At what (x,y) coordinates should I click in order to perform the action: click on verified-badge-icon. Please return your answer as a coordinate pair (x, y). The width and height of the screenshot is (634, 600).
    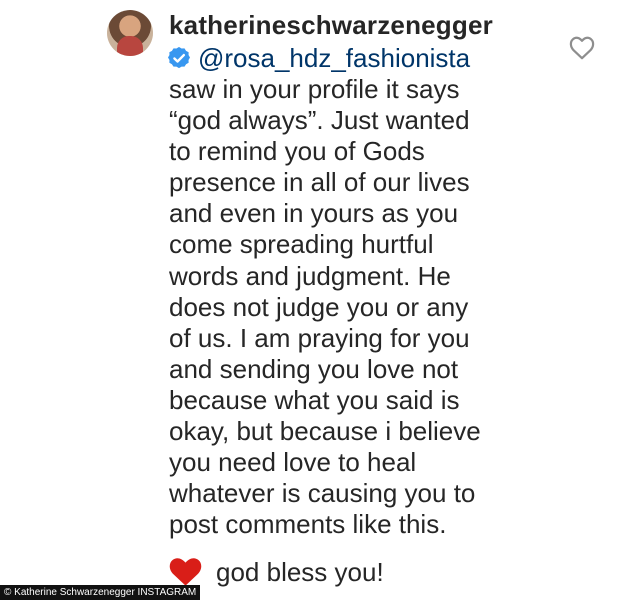
    Looking at the image, I should click on (179, 58).